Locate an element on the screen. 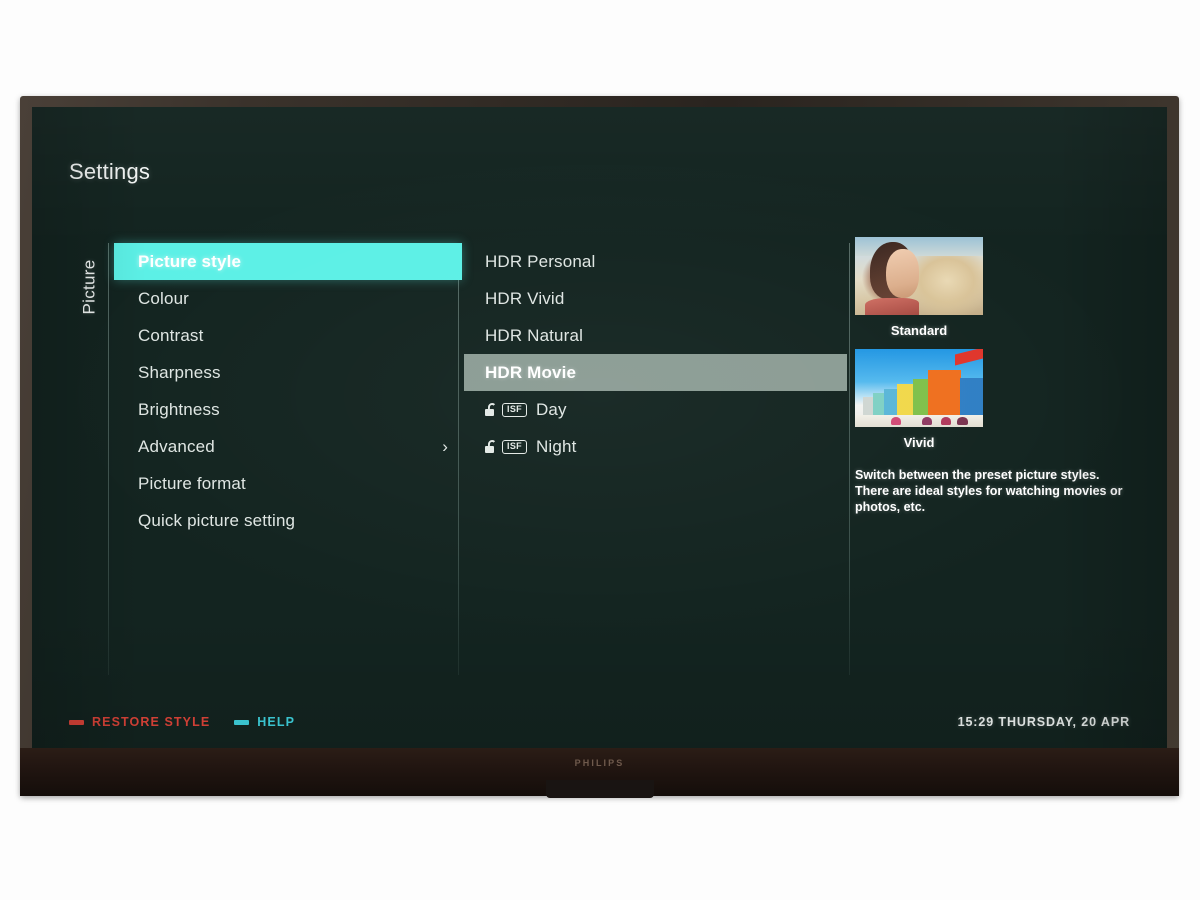  status-clock: 15:29 THURSDAY, 20 APR is located at coordinates (1043, 722).